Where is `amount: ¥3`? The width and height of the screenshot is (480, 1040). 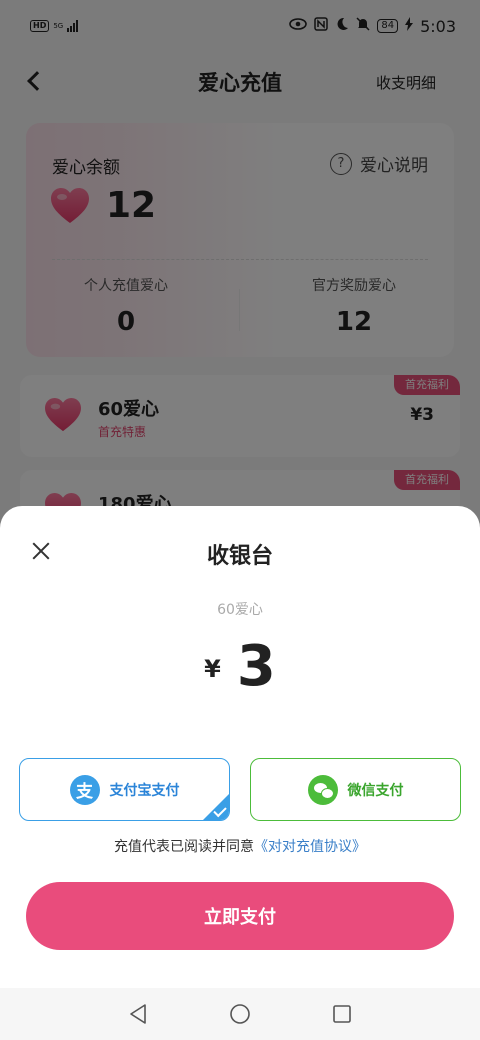 amount: ¥3 is located at coordinates (240, 666).